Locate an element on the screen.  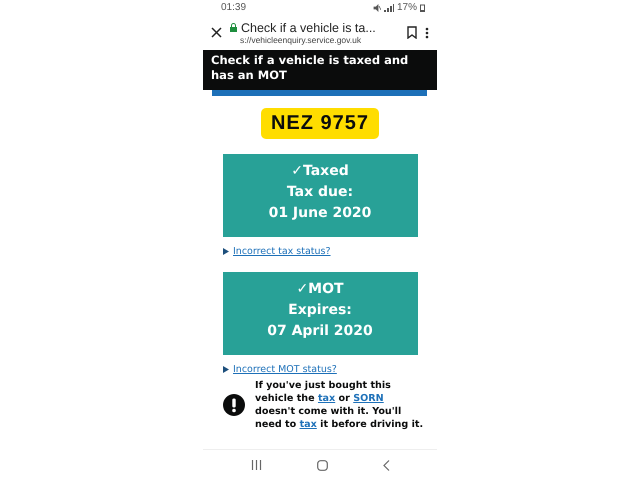
url-text: s://vehicleenquiry.service.gov.uk is located at coordinates (314, 39).